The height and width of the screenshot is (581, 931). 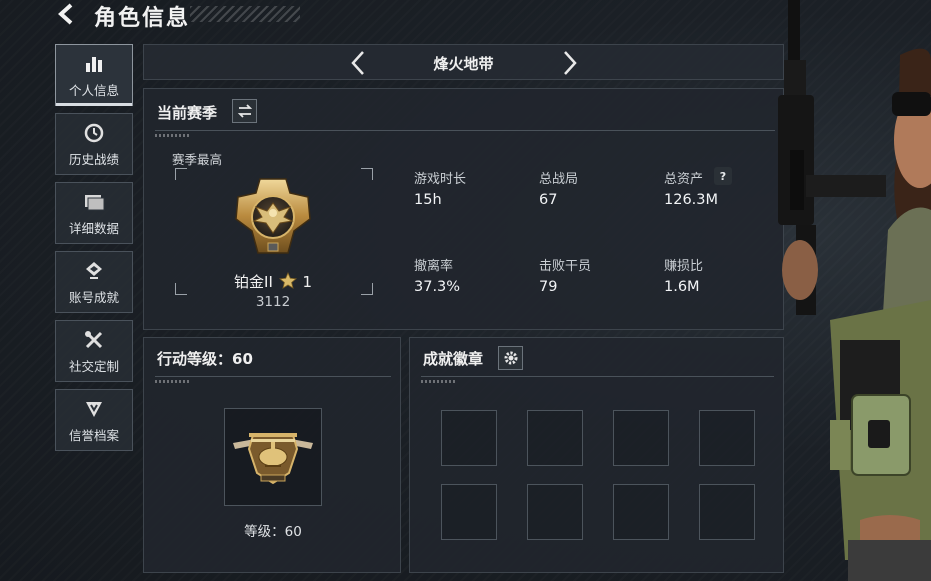 I want to click on sidebar-item-label: 账号成就, so click(x=93, y=297).